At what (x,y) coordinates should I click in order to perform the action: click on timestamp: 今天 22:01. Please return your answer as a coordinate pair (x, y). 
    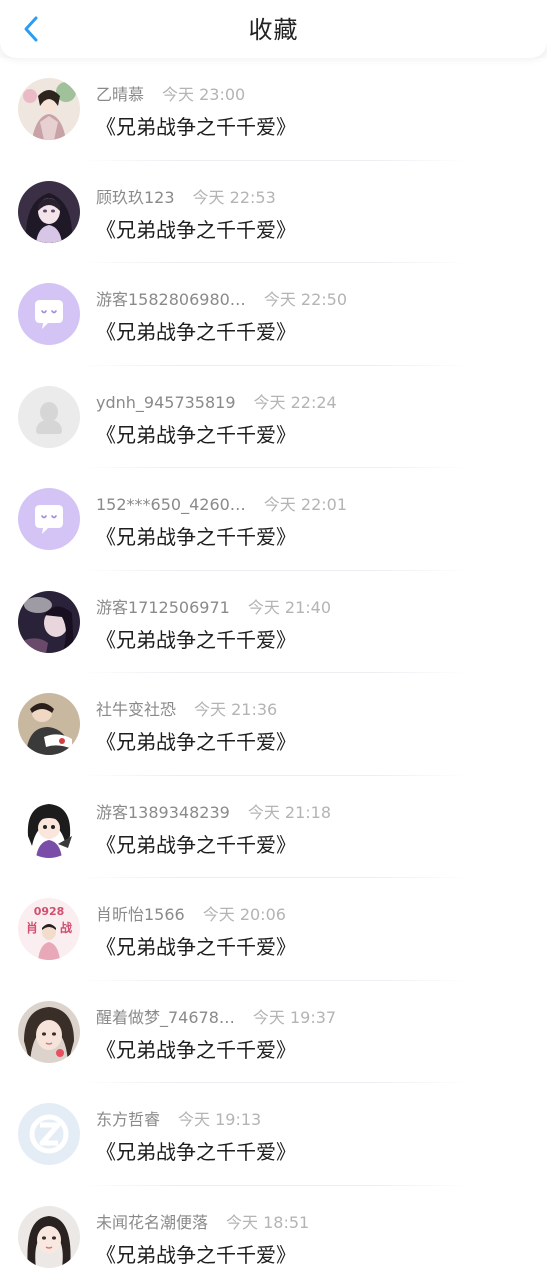
    Looking at the image, I should click on (305, 504).